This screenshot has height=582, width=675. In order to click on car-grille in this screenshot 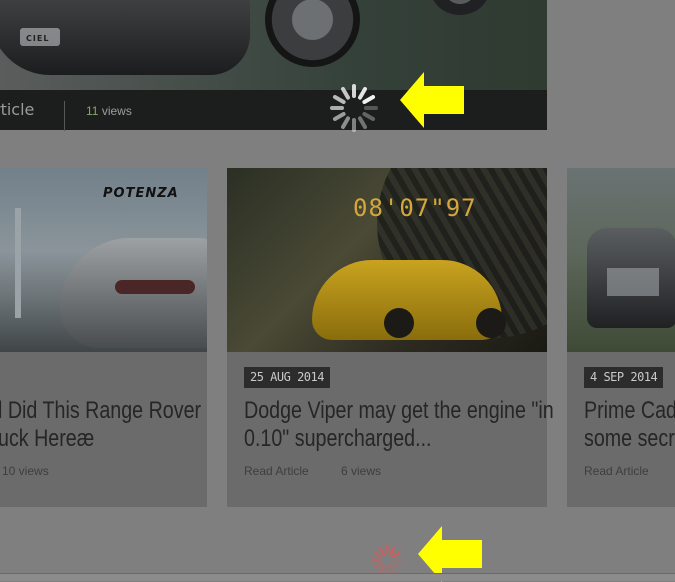, I will do `click(633, 282)`.